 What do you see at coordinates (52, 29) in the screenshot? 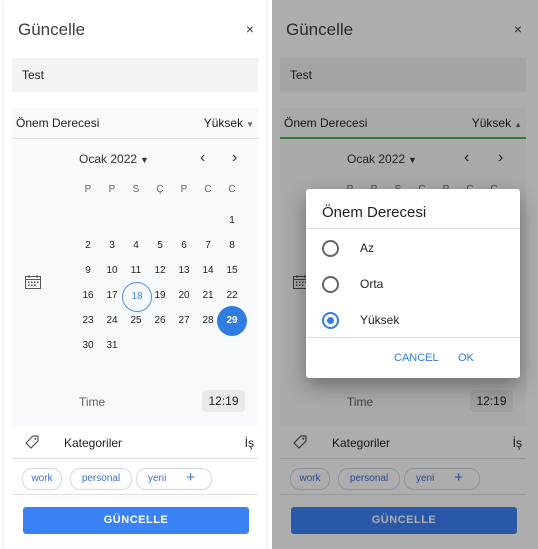
I see `dialog-title: Güncelle` at bounding box center [52, 29].